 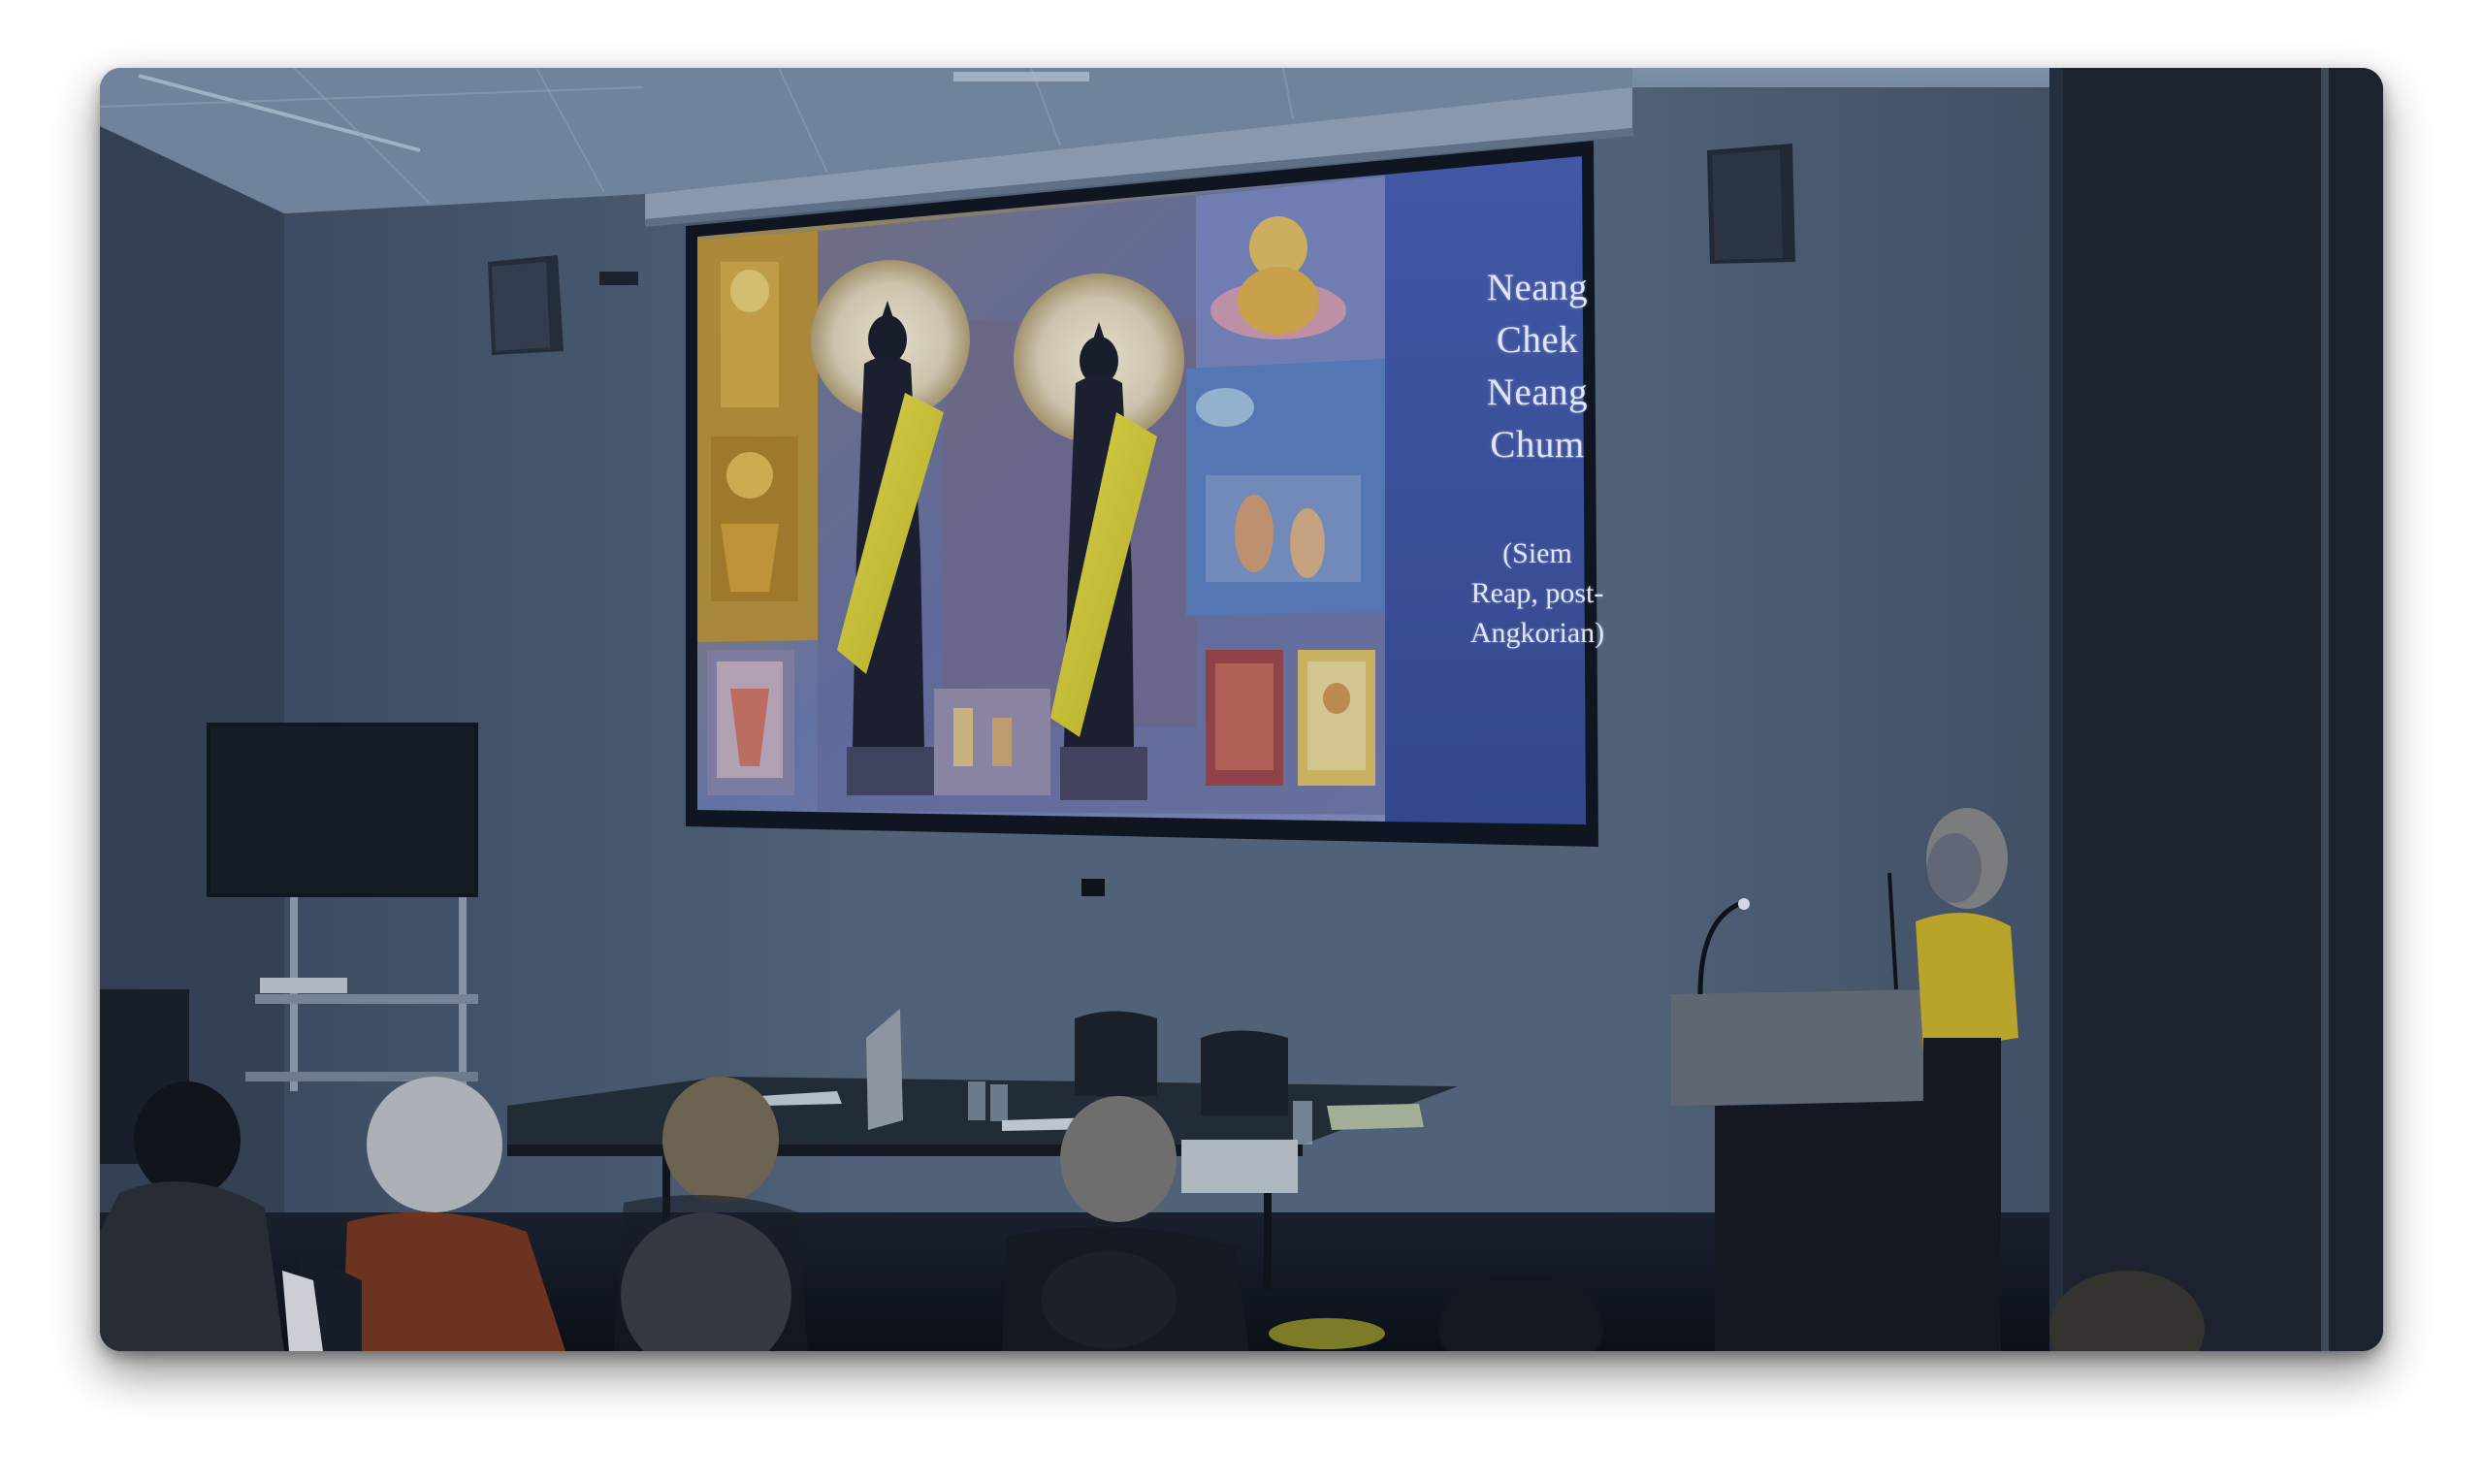 What do you see at coordinates (1538, 445) in the screenshot?
I see `slide-title-line: Chum` at bounding box center [1538, 445].